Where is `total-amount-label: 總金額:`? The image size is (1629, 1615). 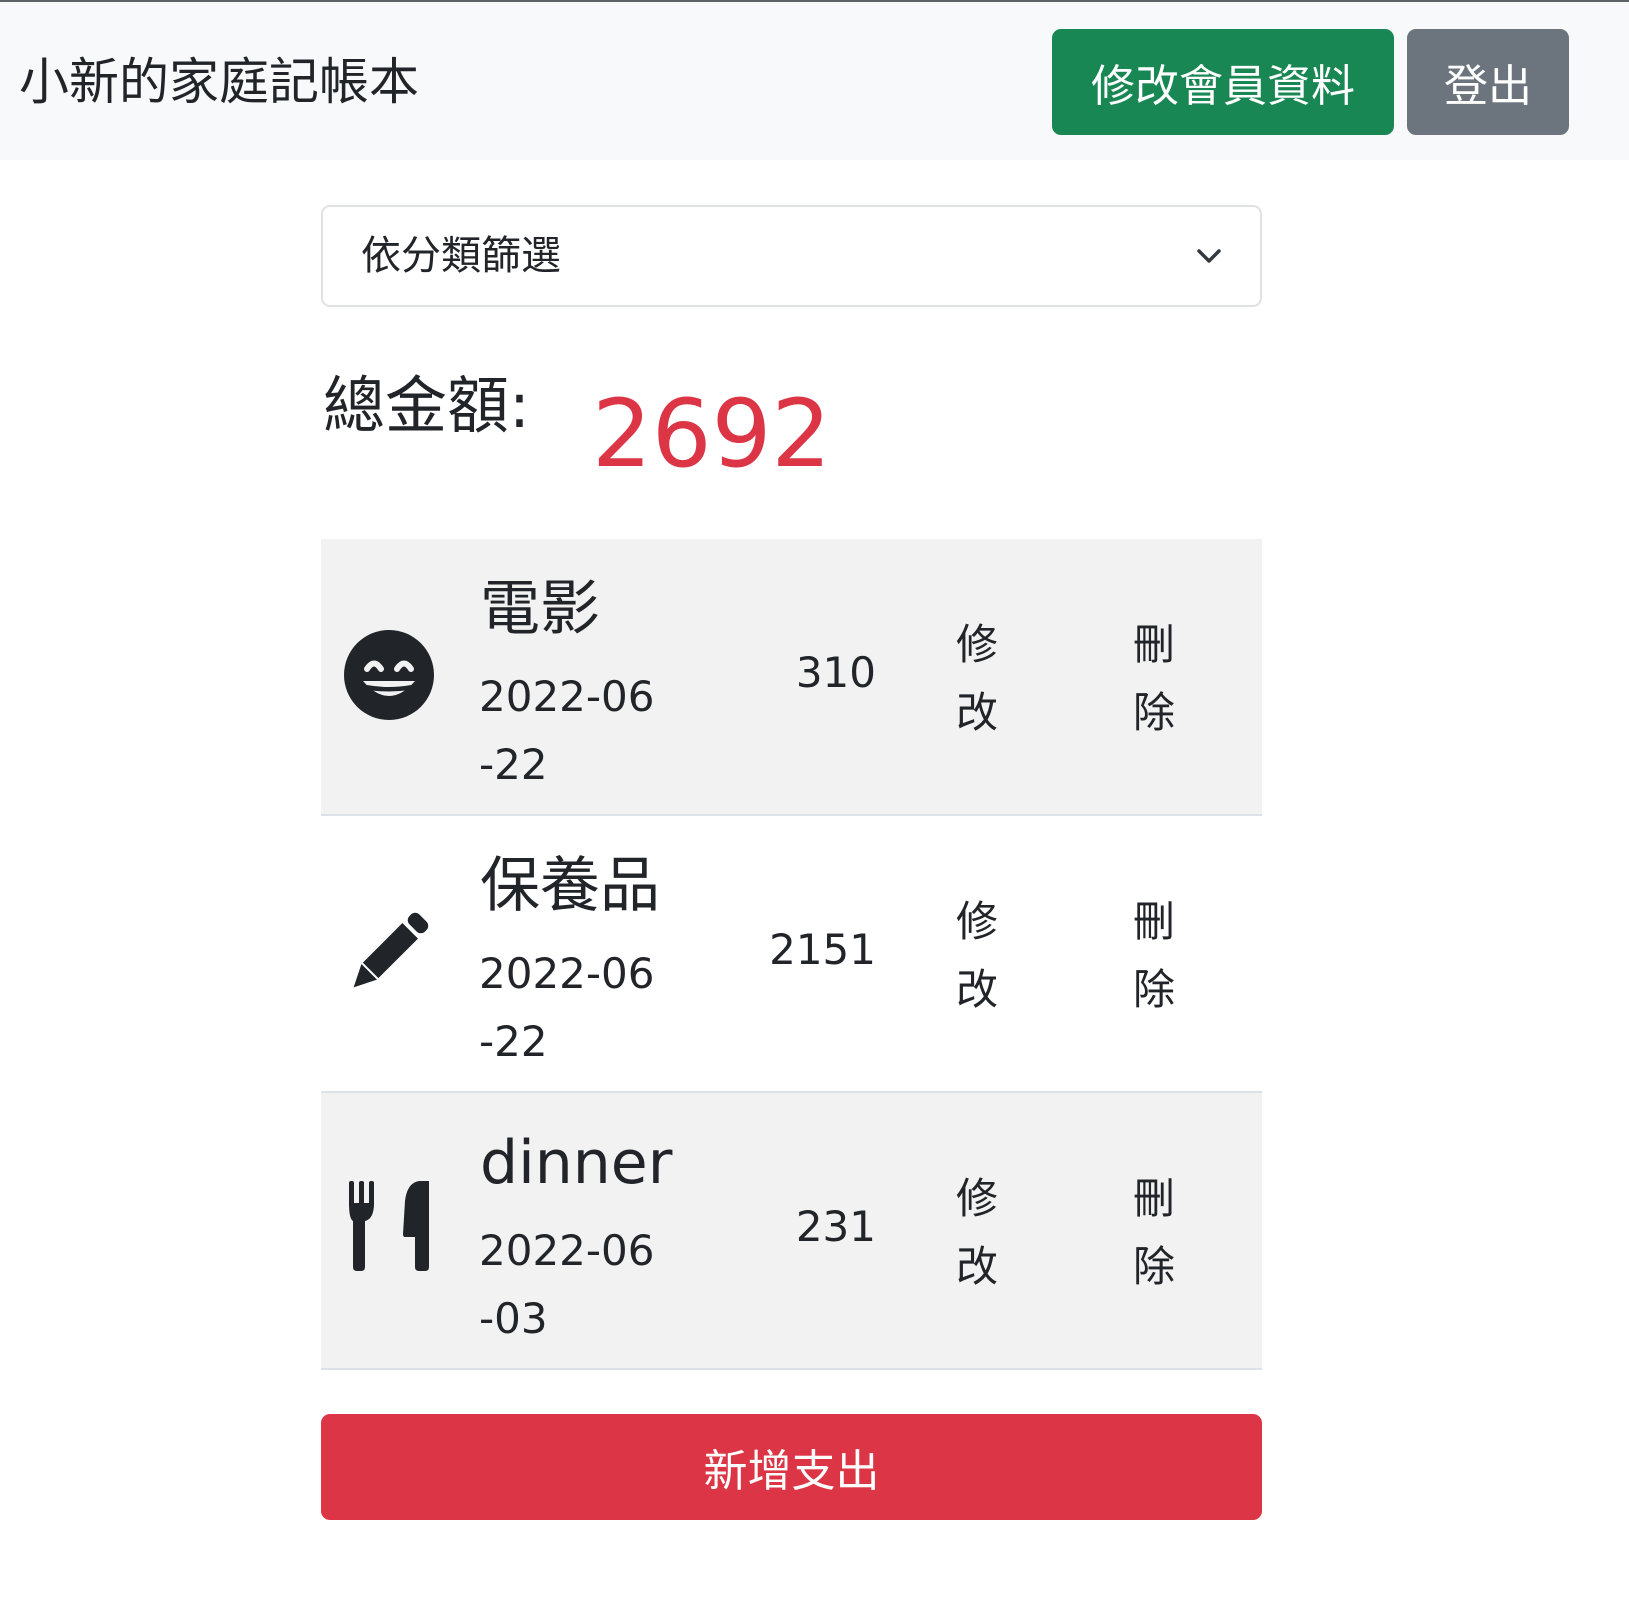
total-amount-label: 總金額: is located at coordinates (426, 405).